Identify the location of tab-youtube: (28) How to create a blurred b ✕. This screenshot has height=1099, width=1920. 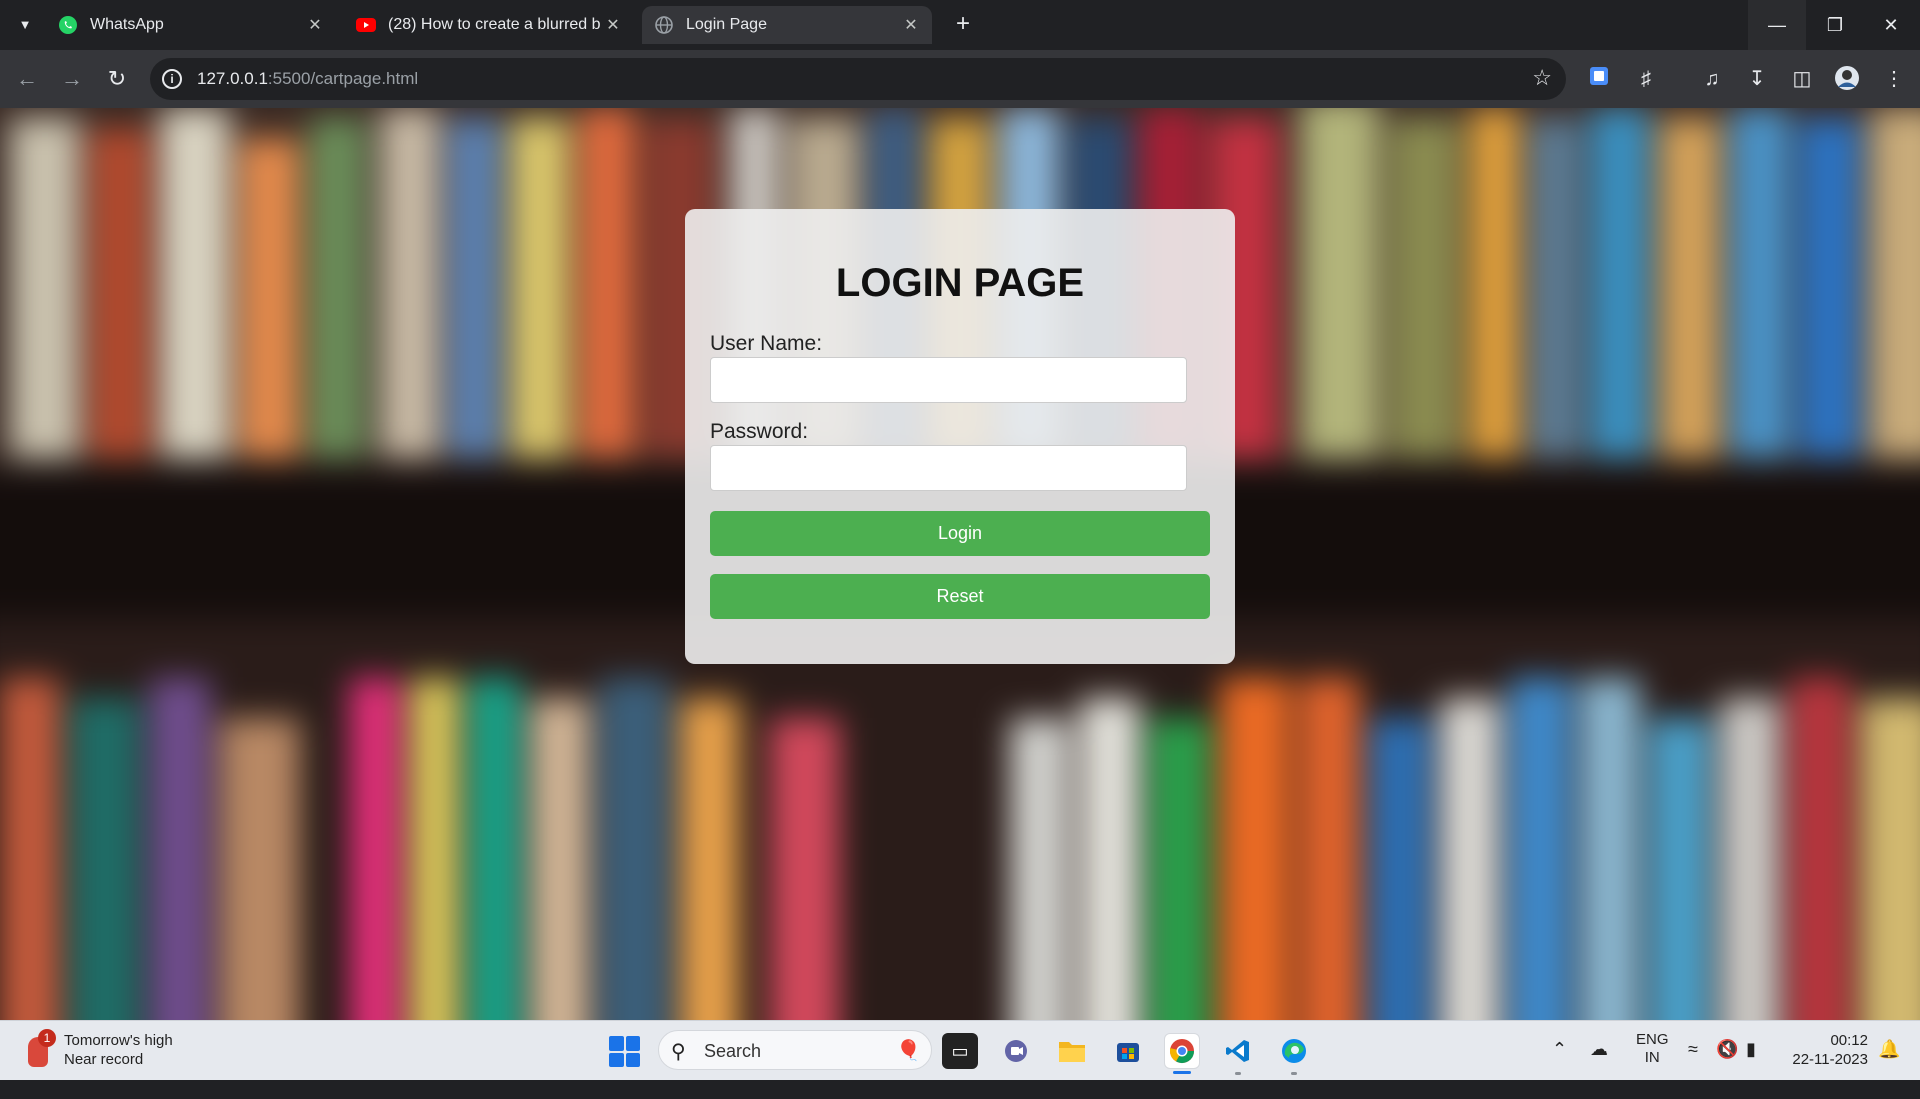
(489, 25).